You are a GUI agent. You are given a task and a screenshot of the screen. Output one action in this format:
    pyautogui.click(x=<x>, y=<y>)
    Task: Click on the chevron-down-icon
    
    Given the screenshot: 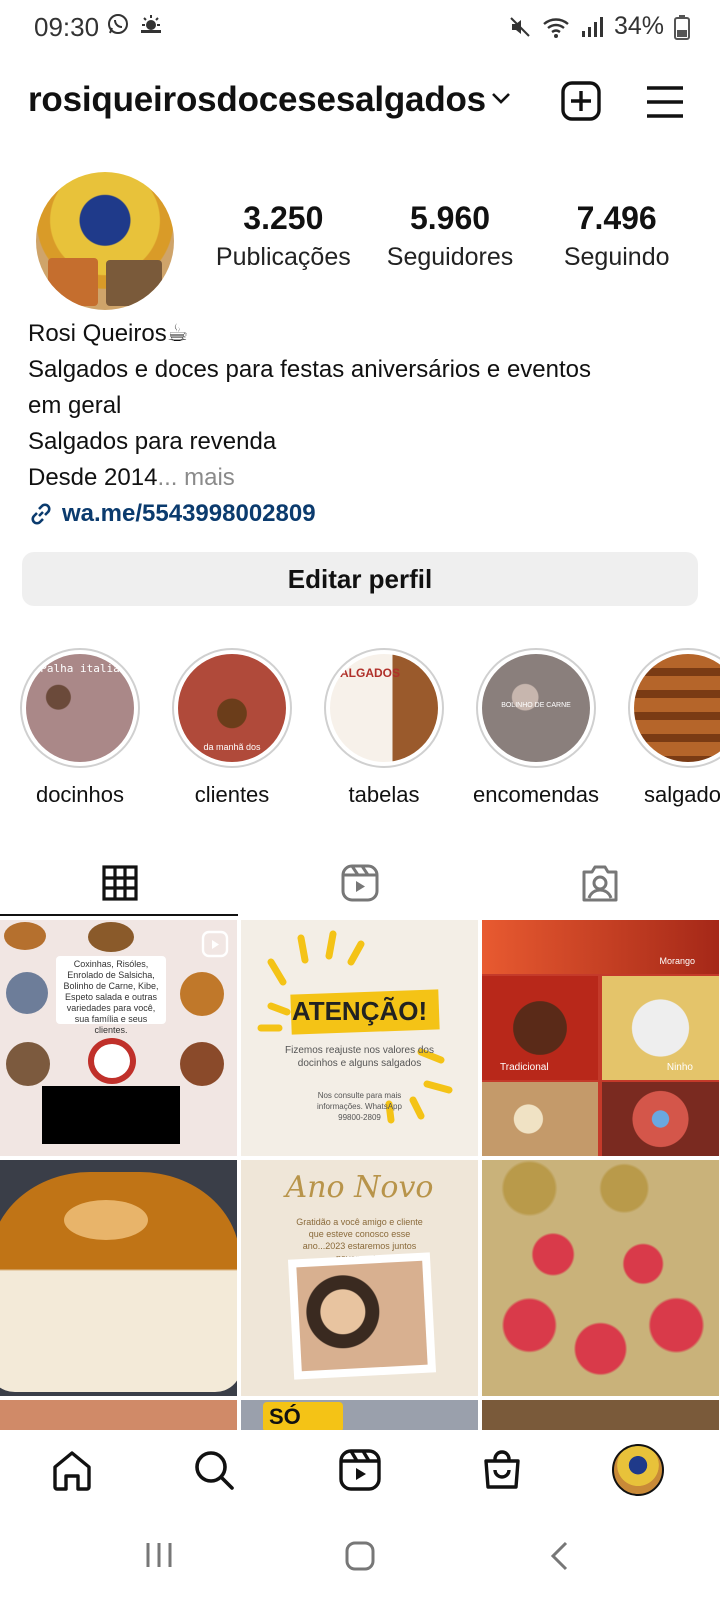 What is the action you would take?
    pyautogui.click(x=501, y=98)
    